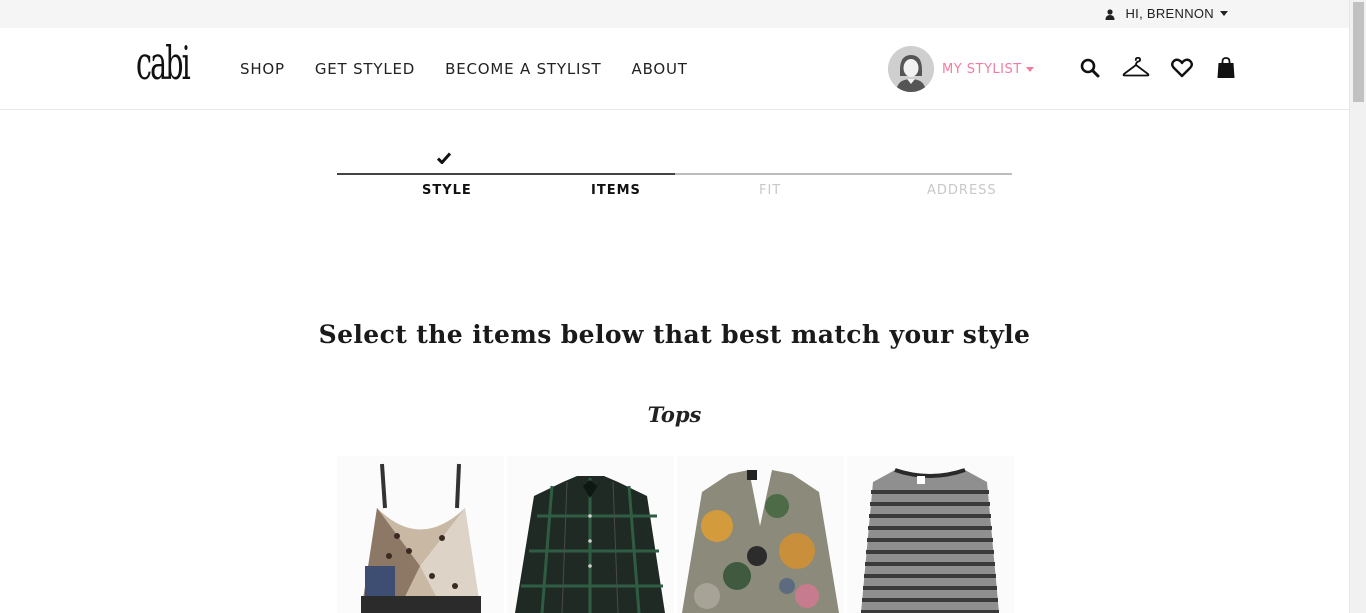 This screenshot has height=613, width=1366. What do you see at coordinates (930, 534) in the screenshot?
I see `product-striped-tee` at bounding box center [930, 534].